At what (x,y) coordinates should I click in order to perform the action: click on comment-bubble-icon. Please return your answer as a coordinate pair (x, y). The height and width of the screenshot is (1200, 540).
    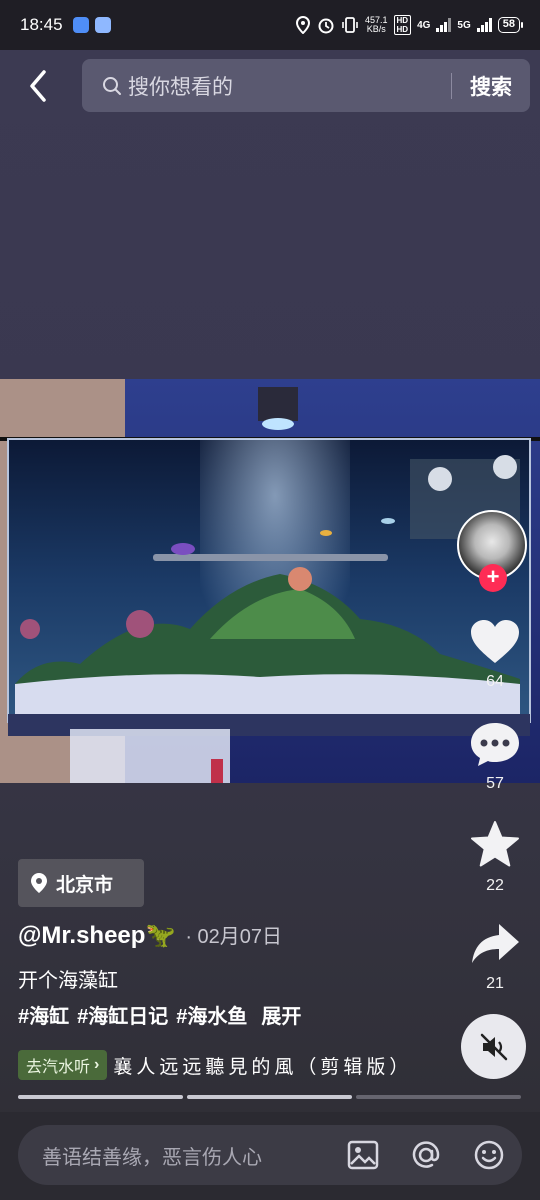
    Looking at the image, I should click on (495, 744).